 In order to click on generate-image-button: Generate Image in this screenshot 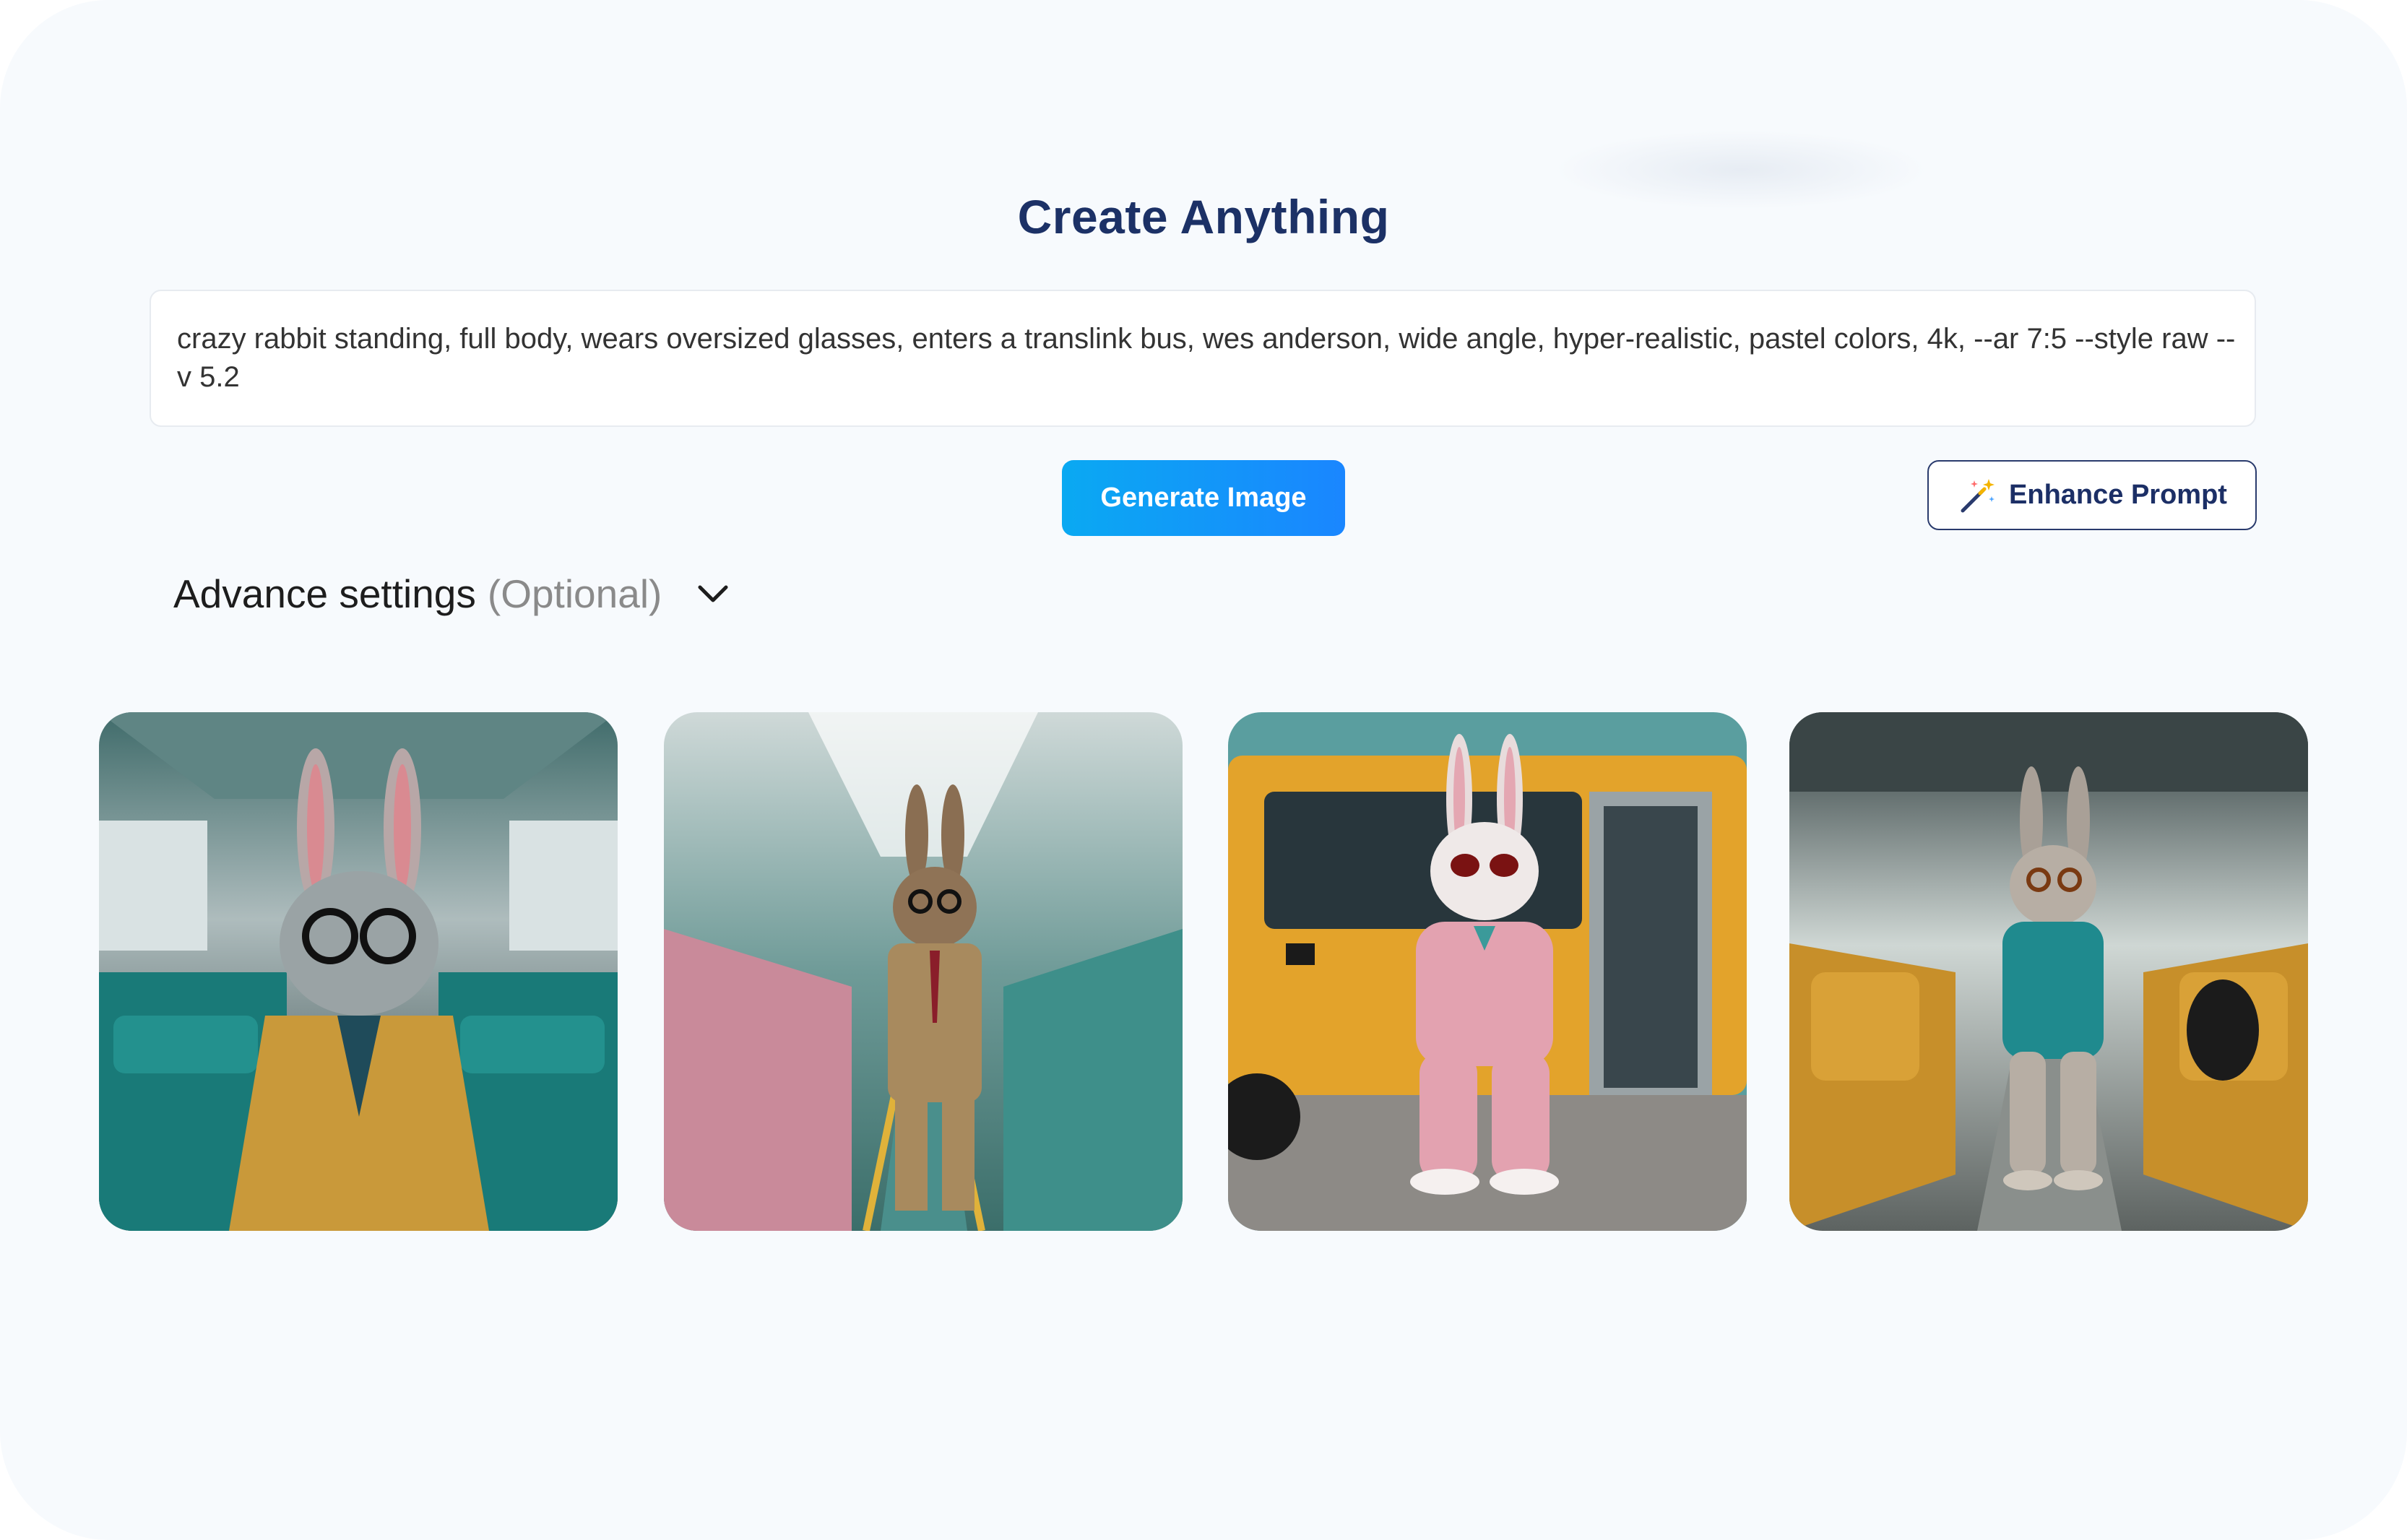, I will do `click(1203, 498)`.